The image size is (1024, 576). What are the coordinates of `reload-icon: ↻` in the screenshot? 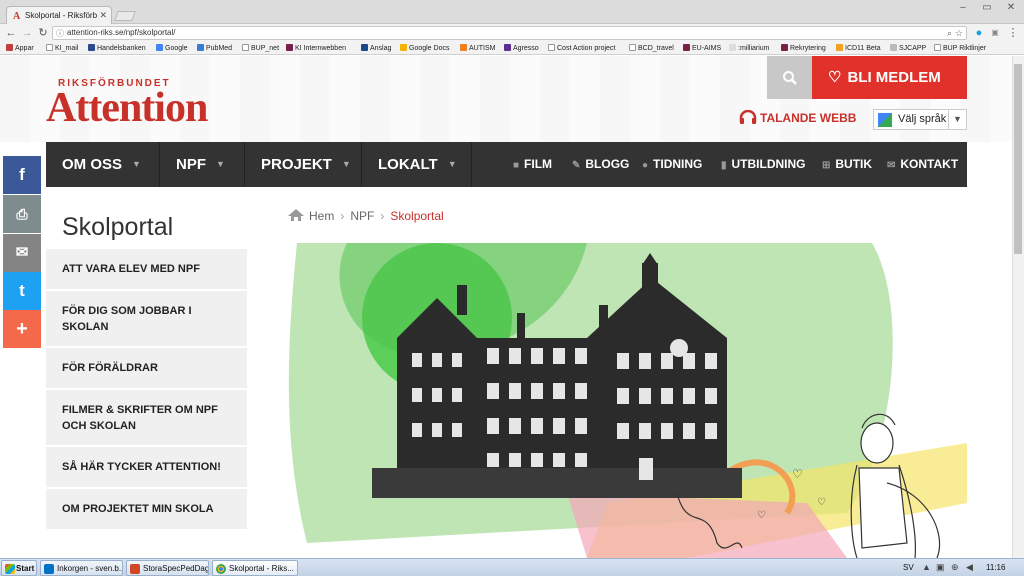 It's located at (43, 33).